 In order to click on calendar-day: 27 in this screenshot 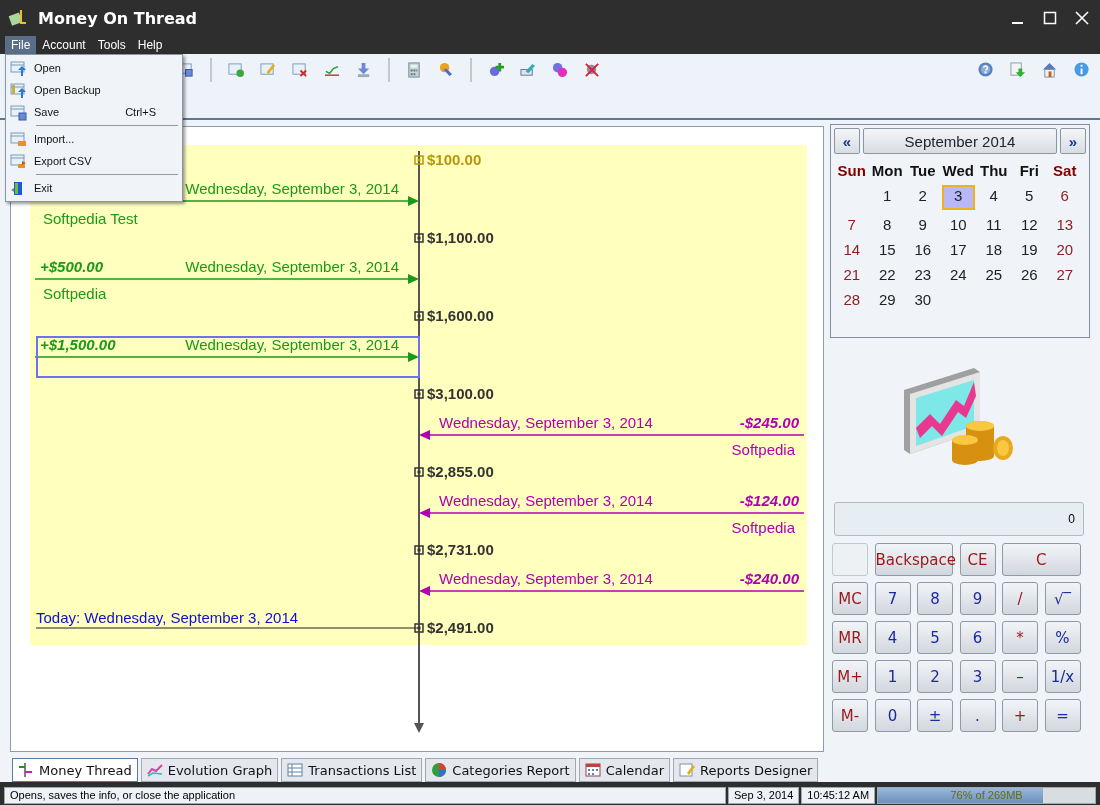, I will do `click(1065, 274)`.